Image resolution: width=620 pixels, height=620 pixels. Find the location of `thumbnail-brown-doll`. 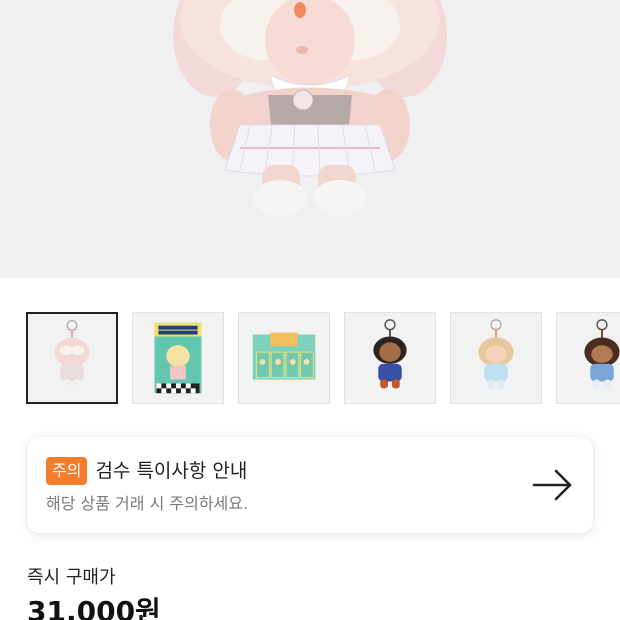

thumbnail-brown-doll is located at coordinates (588, 358).